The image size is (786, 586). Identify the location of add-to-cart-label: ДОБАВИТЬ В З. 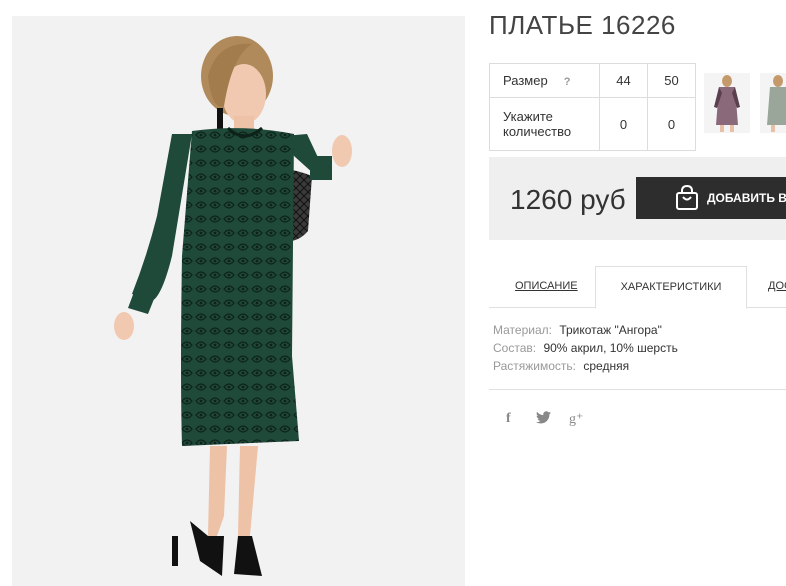
(746, 198).